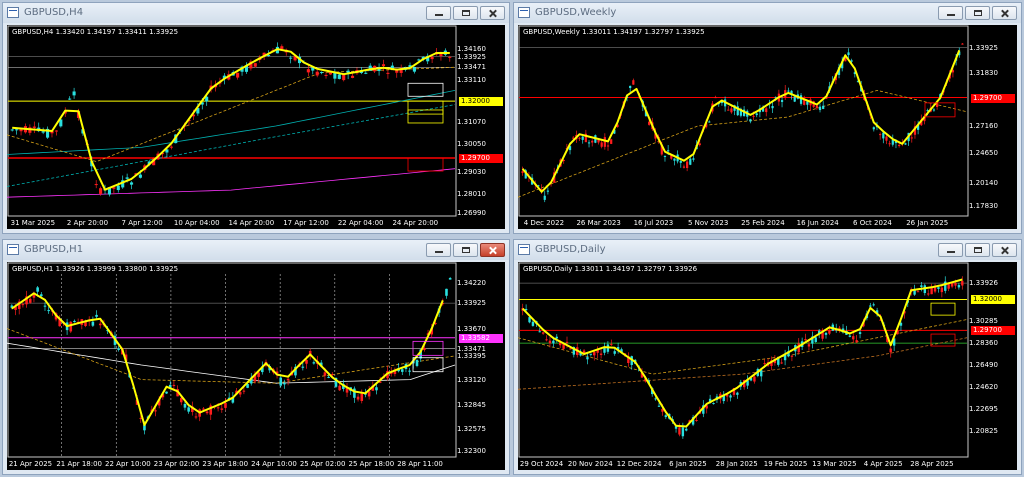 Image resolution: width=1024 pixels, height=477 pixels. Describe the element at coordinates (227, 359) in the screenshot. I see `swing-line` at that location.